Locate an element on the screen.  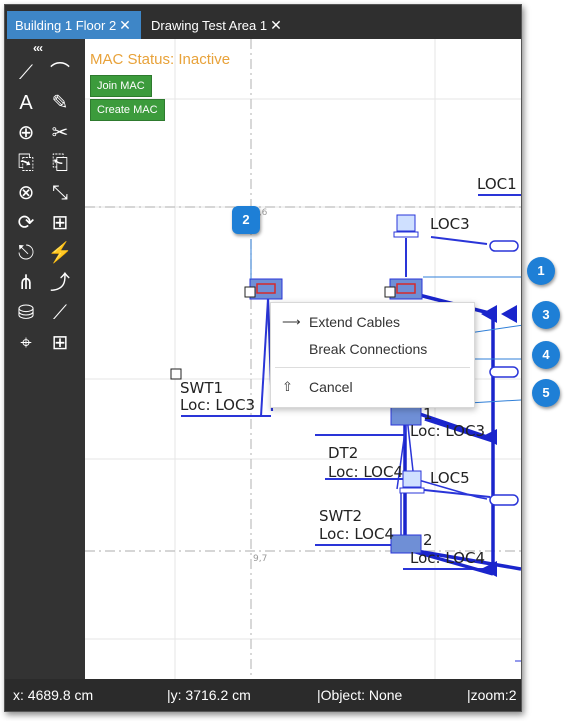
route-icon: ⤴ is located at coordinates (60, 283).